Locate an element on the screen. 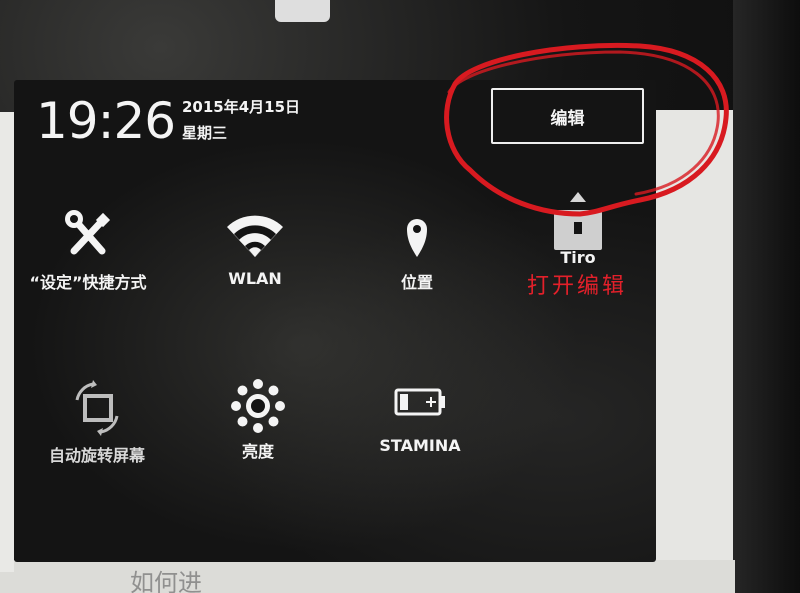 The height and width of the screenshot is (593, 800). tile-stamina: STAMINA is located at coordinates (420, 414).